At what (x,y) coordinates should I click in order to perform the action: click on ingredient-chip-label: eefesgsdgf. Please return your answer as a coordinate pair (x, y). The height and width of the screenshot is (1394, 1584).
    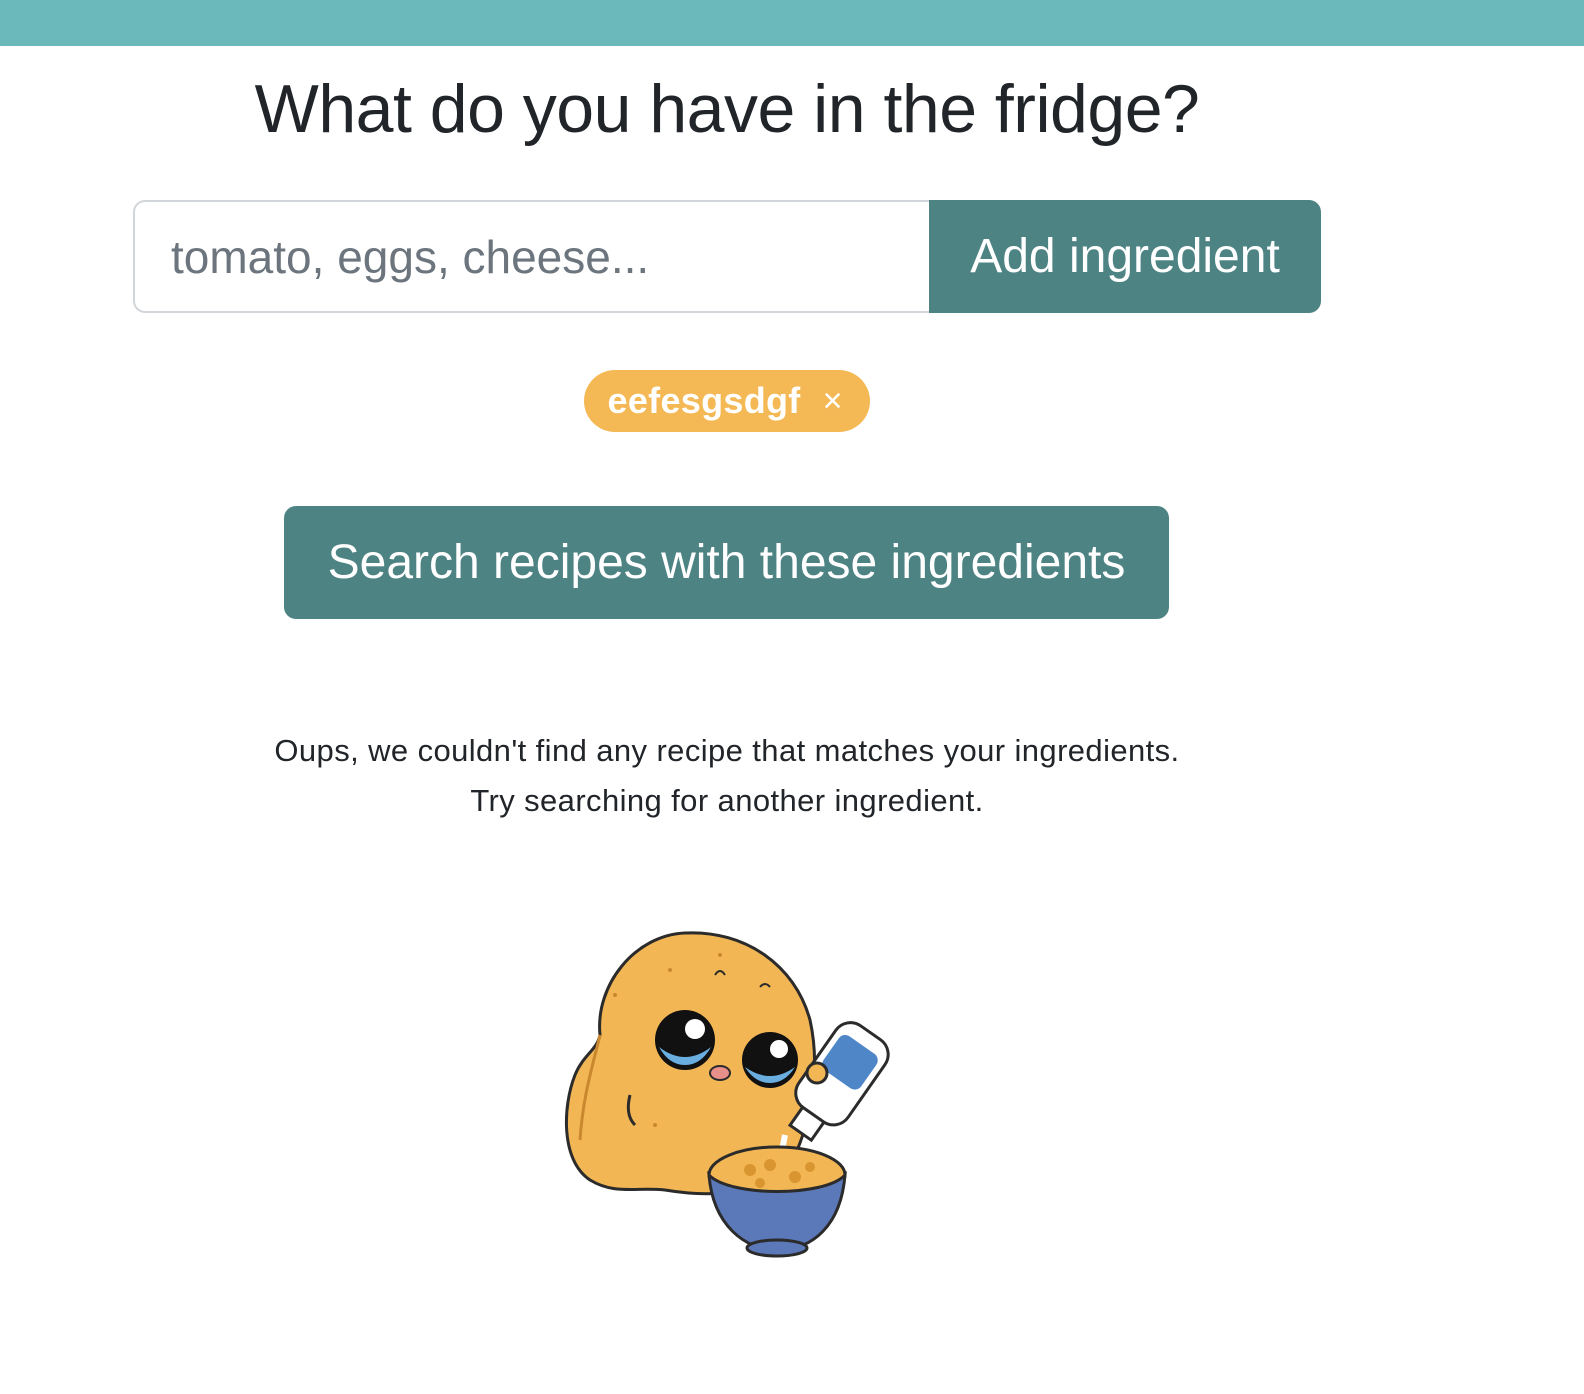
    Looking at the image, I should click on (704, 400).